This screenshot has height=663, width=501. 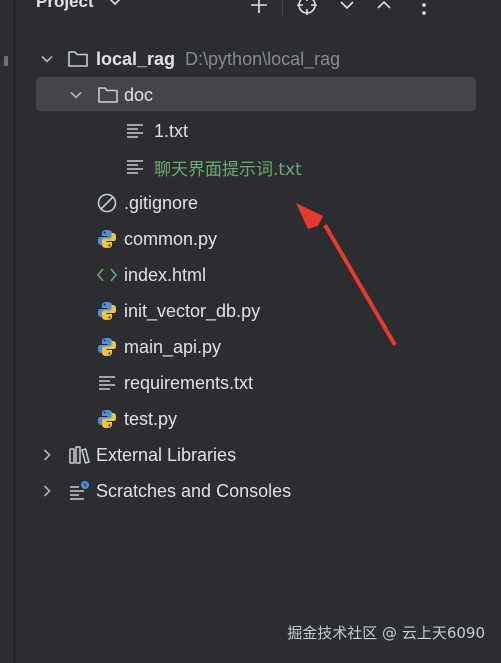 I want to click on node-label: External Libraries, so click(x=166, y=454).